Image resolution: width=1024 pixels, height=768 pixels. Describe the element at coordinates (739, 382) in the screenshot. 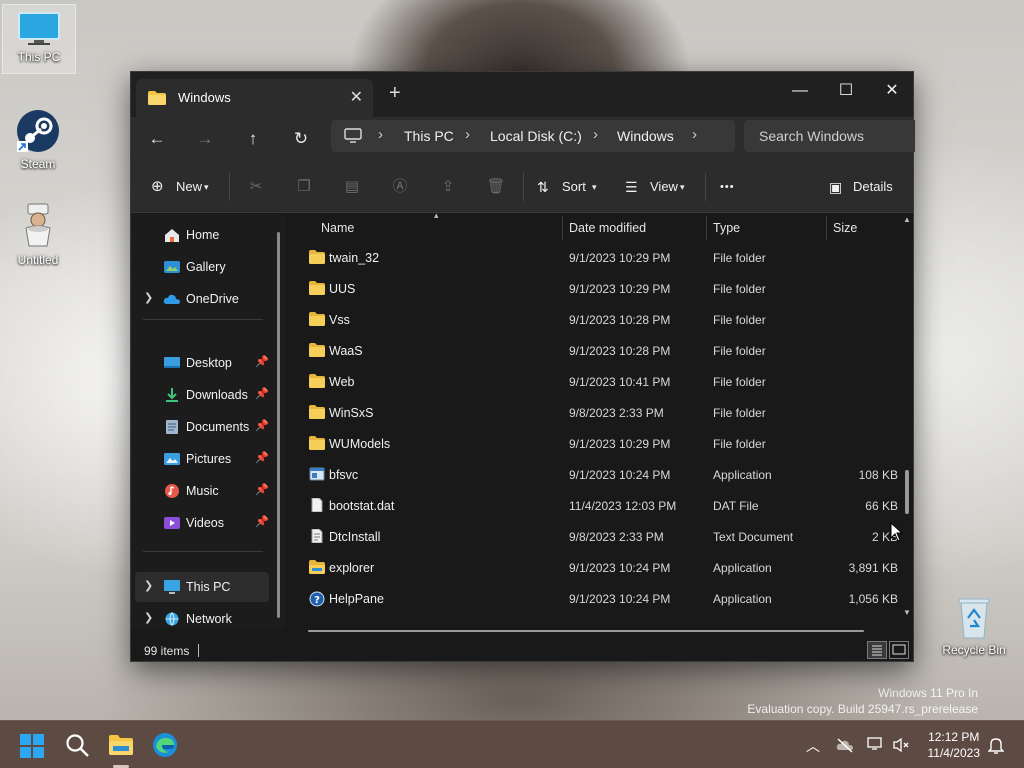

I see `file-type: File folder` at that location.